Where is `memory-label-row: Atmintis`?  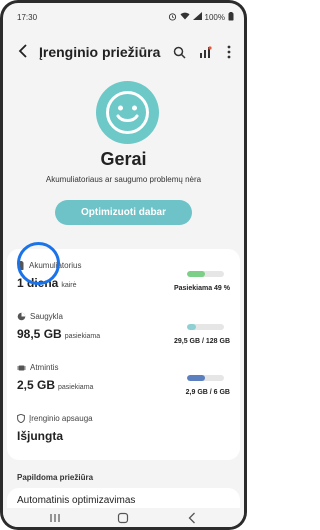 memory-label-row: Atmintis is located at coordinates (37, 367).